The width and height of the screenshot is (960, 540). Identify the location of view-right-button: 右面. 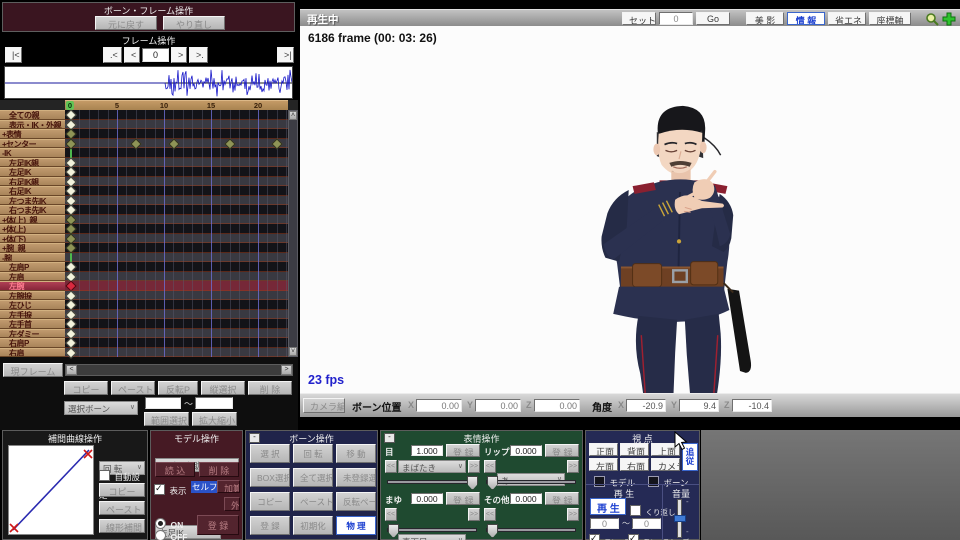
(634, 464).